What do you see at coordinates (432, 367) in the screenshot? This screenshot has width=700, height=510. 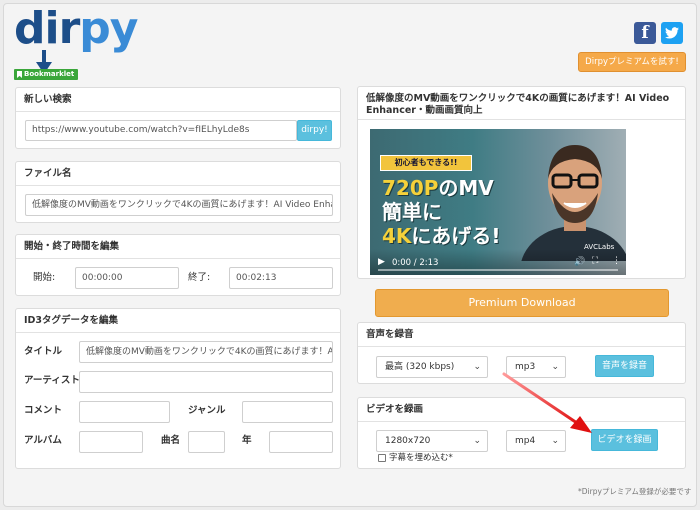 I see `audio-quality-select: 最高 (320 kbps) ⌄` at bounding box center [432, 367].